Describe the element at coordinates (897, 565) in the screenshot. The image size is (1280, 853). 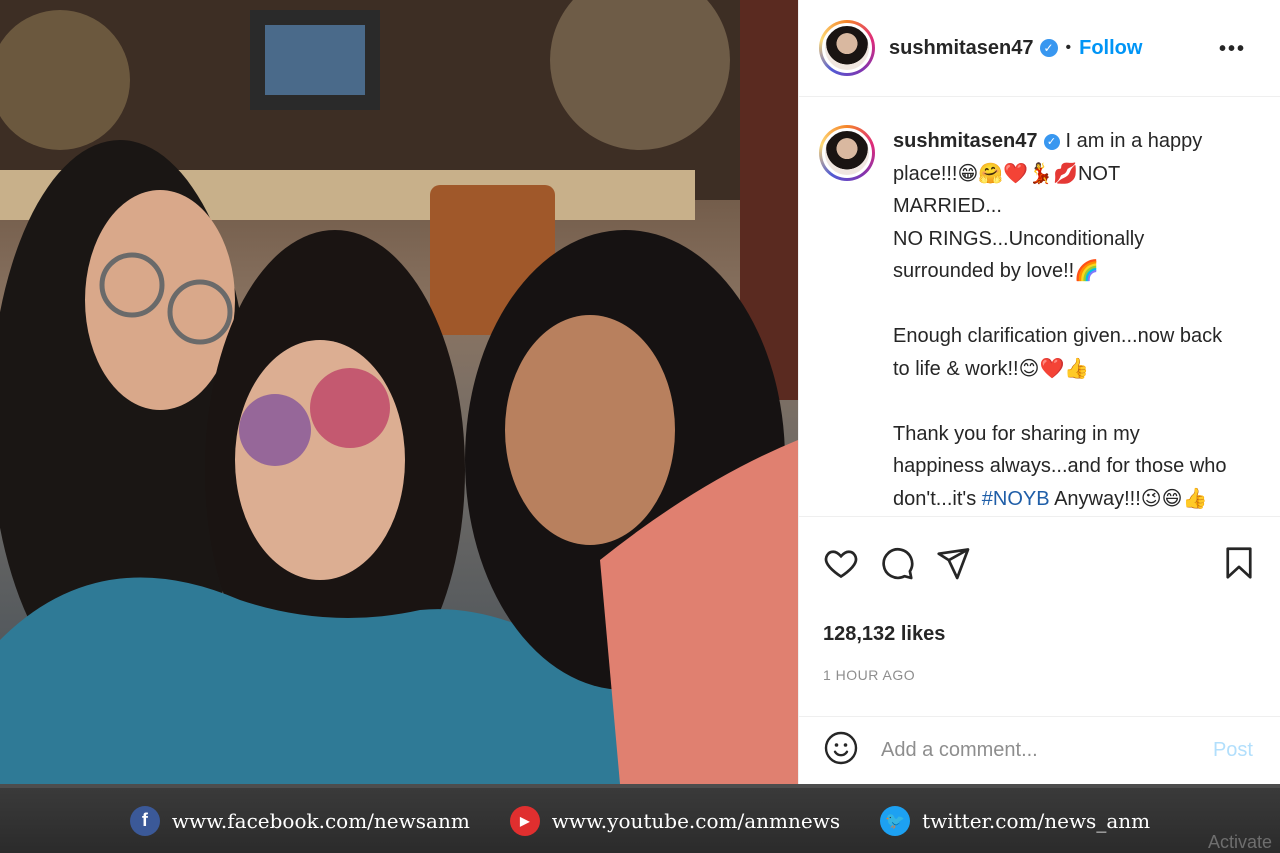
I see `comment-icon` at that location.